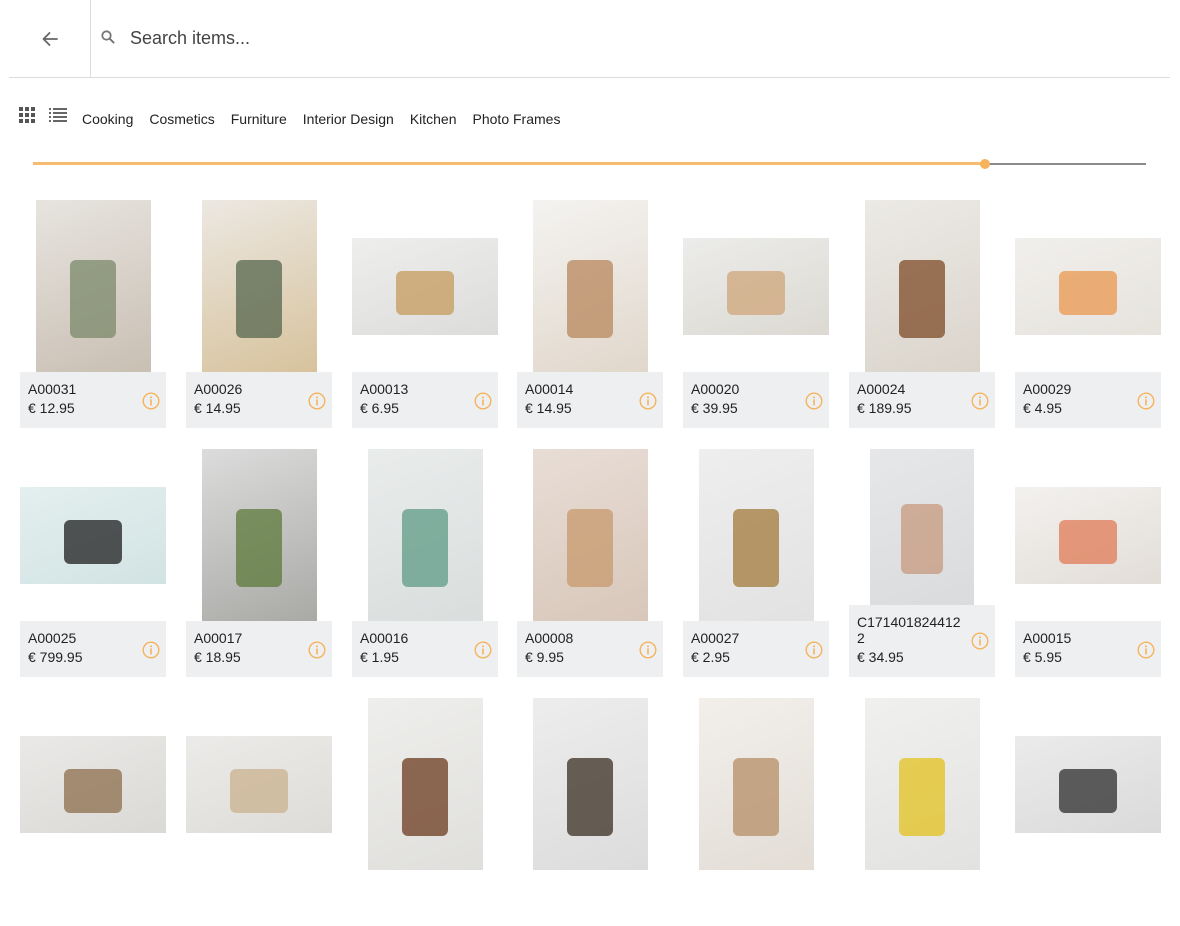 The height and width of the screenshot is (926, 1180). I want to click on category-furniture: Furniture, so click(259, 119).